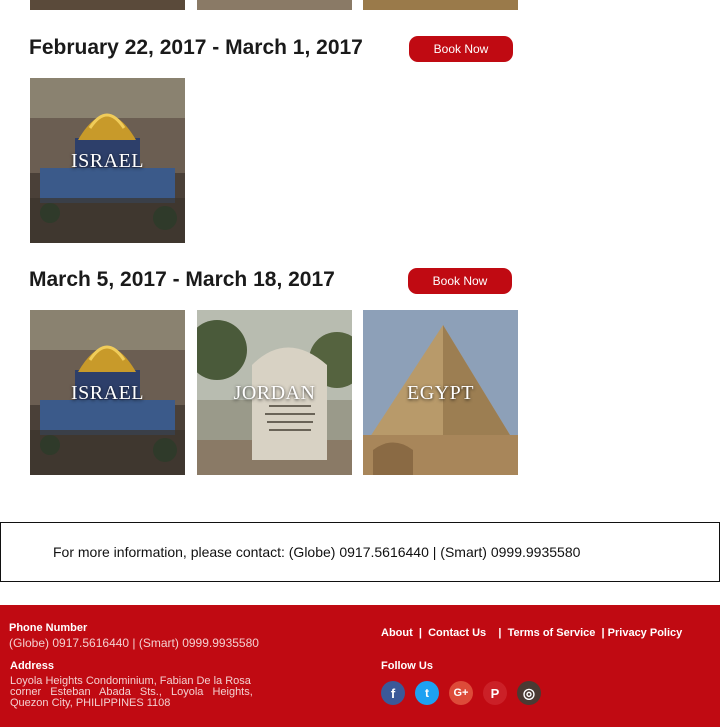 This screenshot has width=720, height=727. What do you see at coordinates (107, 5) in the screenshot?
I see `cropped-tile-israel` at bounding box center [107, 5].